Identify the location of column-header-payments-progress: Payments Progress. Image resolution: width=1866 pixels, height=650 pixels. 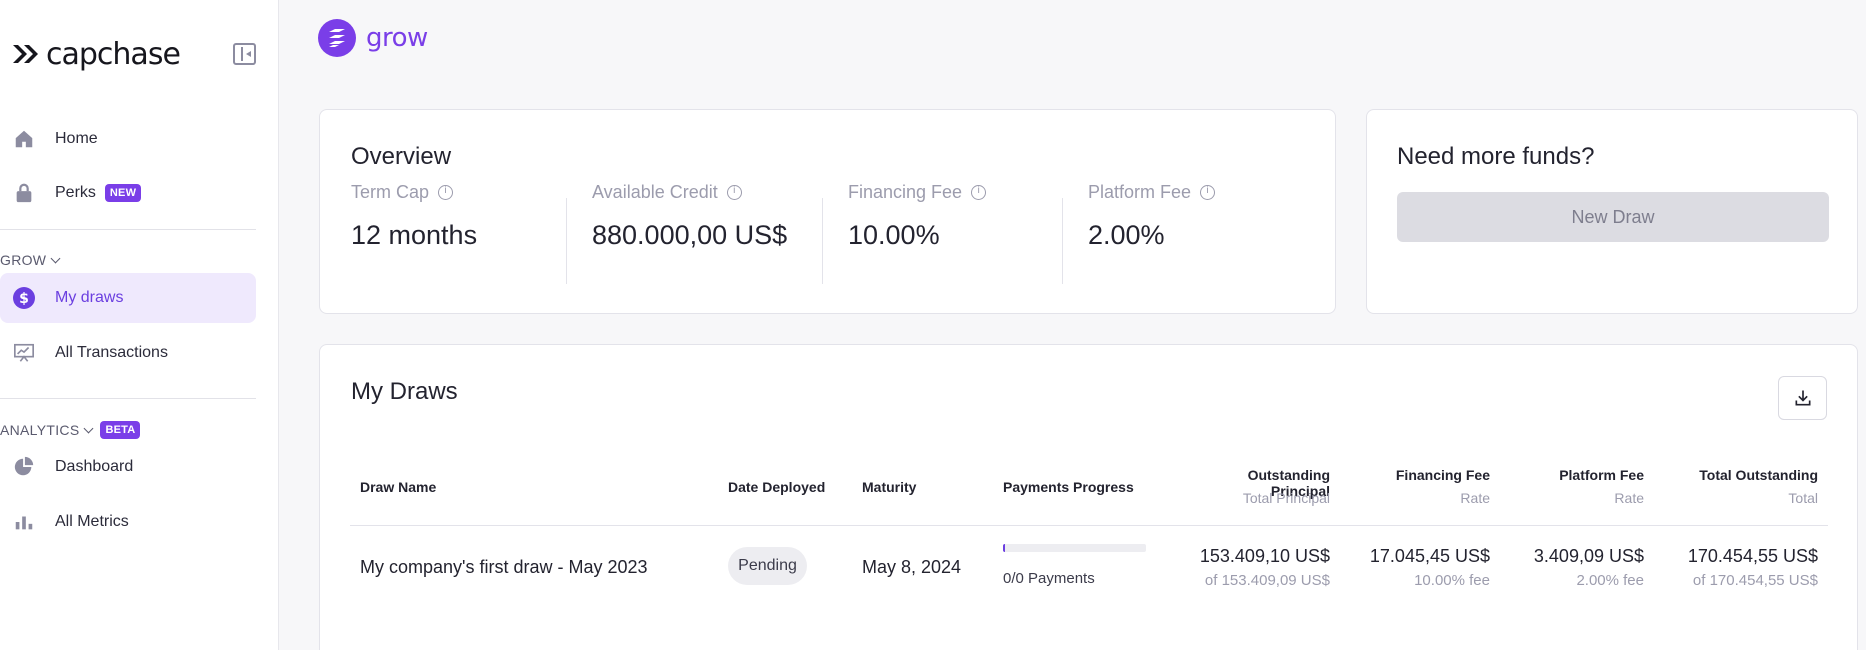
(1068, 487).